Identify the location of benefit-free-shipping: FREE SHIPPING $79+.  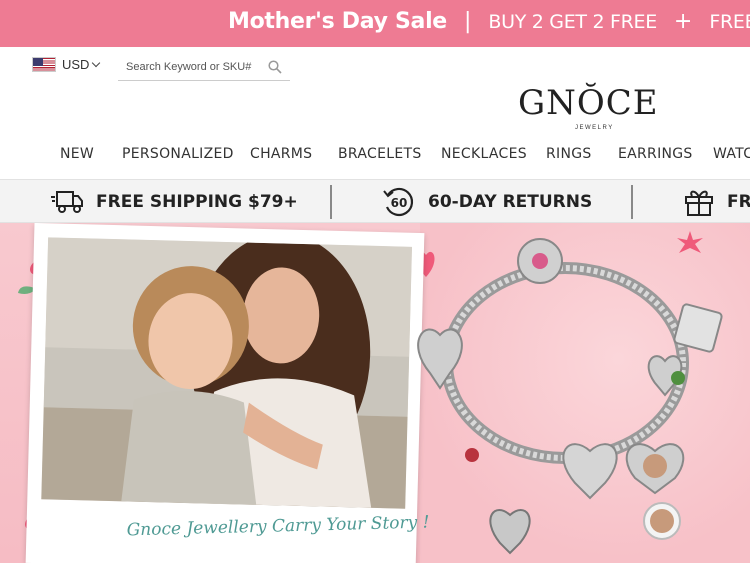
(174, 201).